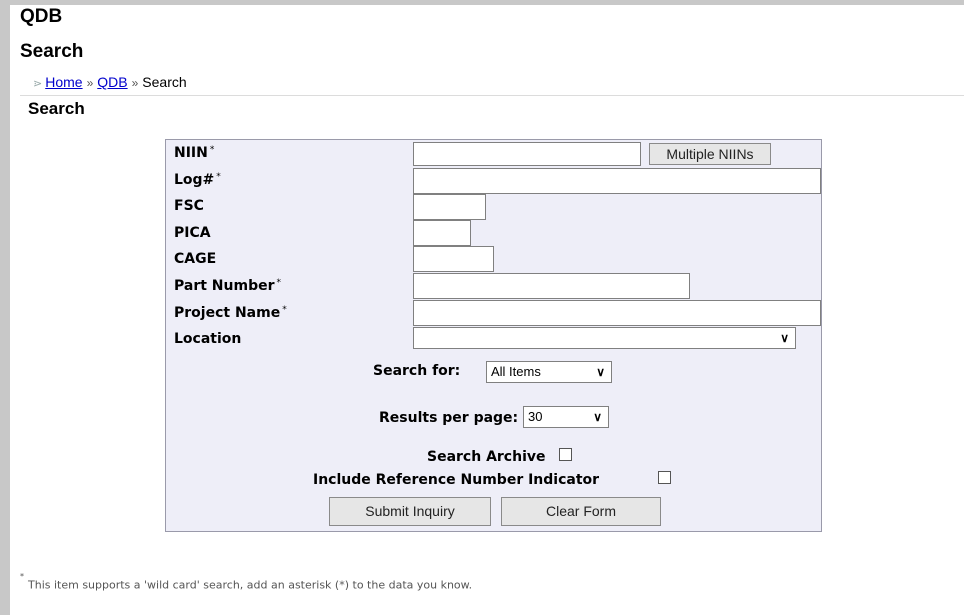 The image size is (964, 615). What do you see at coordinates (189, 206) in the screenshot?
I see `fsc-label: FSC` at bounding box center [189, 206].